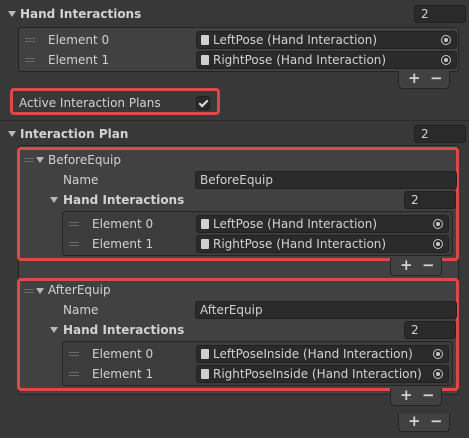 This screenshot has height=438, width=469. I want to click on interaction-plan-label: Interaction Plan, so click(74, 134).